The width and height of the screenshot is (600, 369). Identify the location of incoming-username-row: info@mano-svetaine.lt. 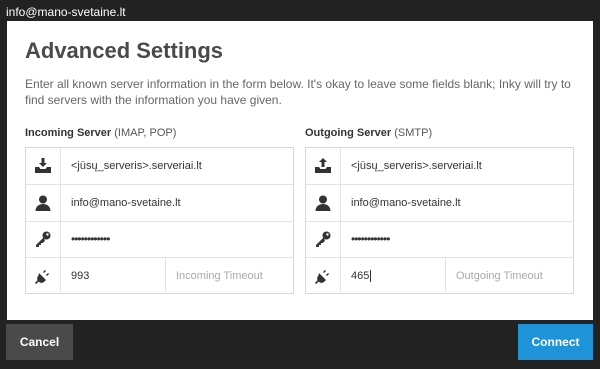
(159, 203).